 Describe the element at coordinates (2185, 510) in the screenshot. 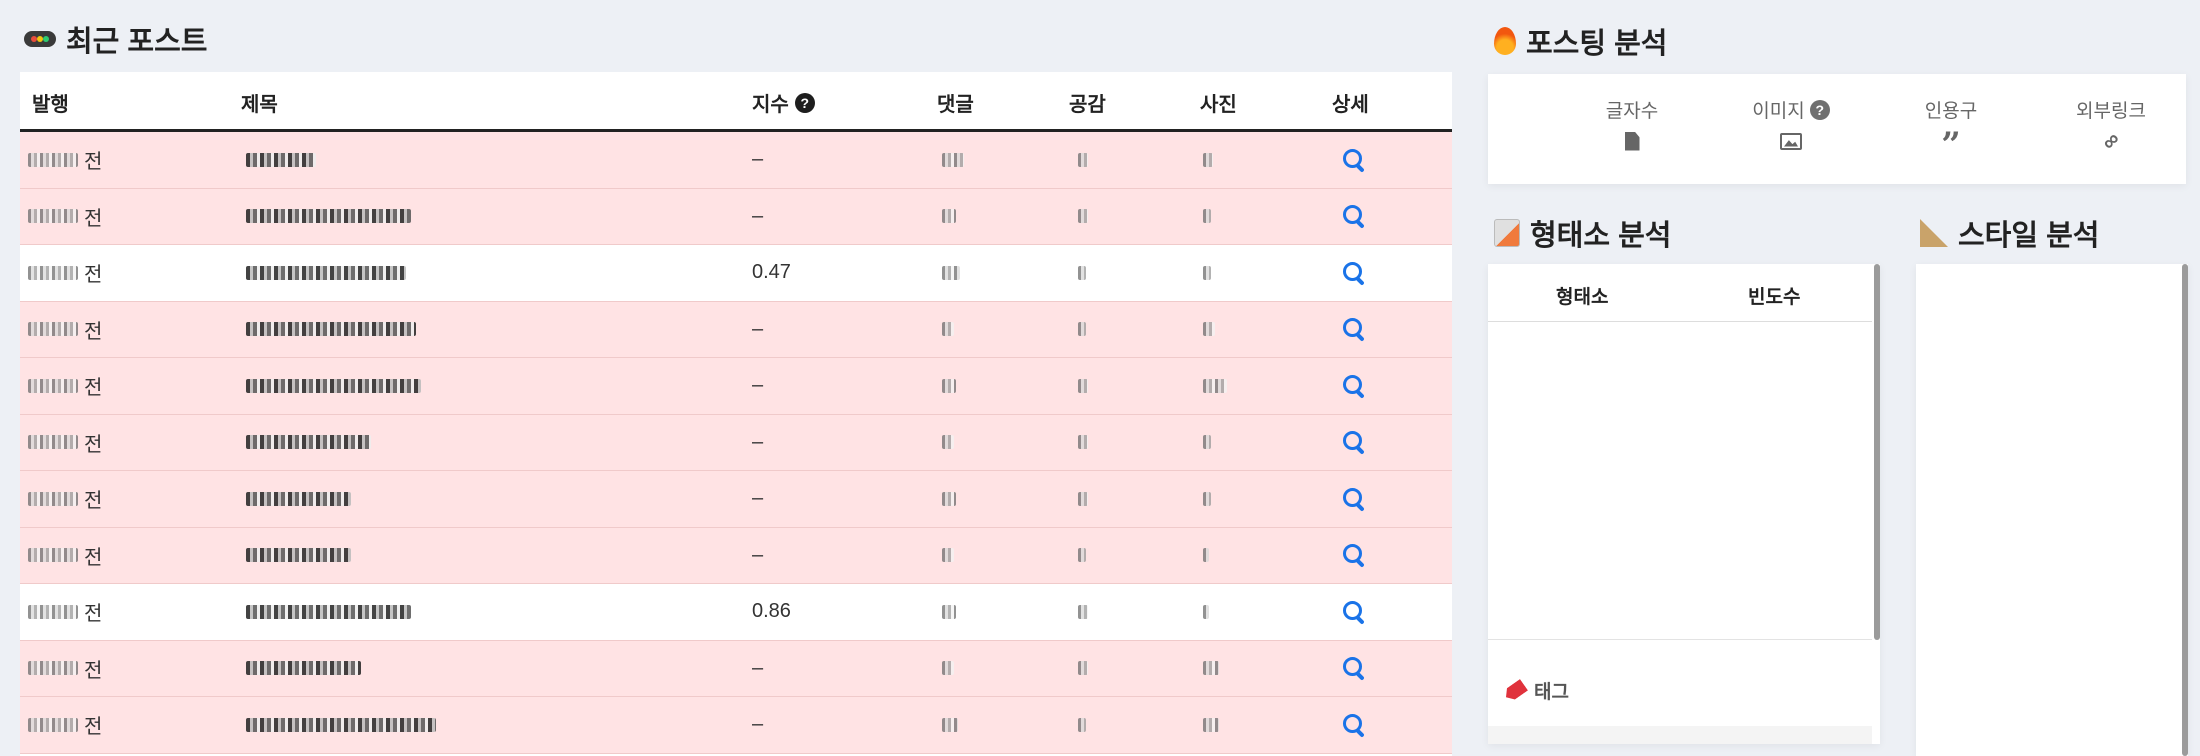

I see `style-scrollbar` at that location.